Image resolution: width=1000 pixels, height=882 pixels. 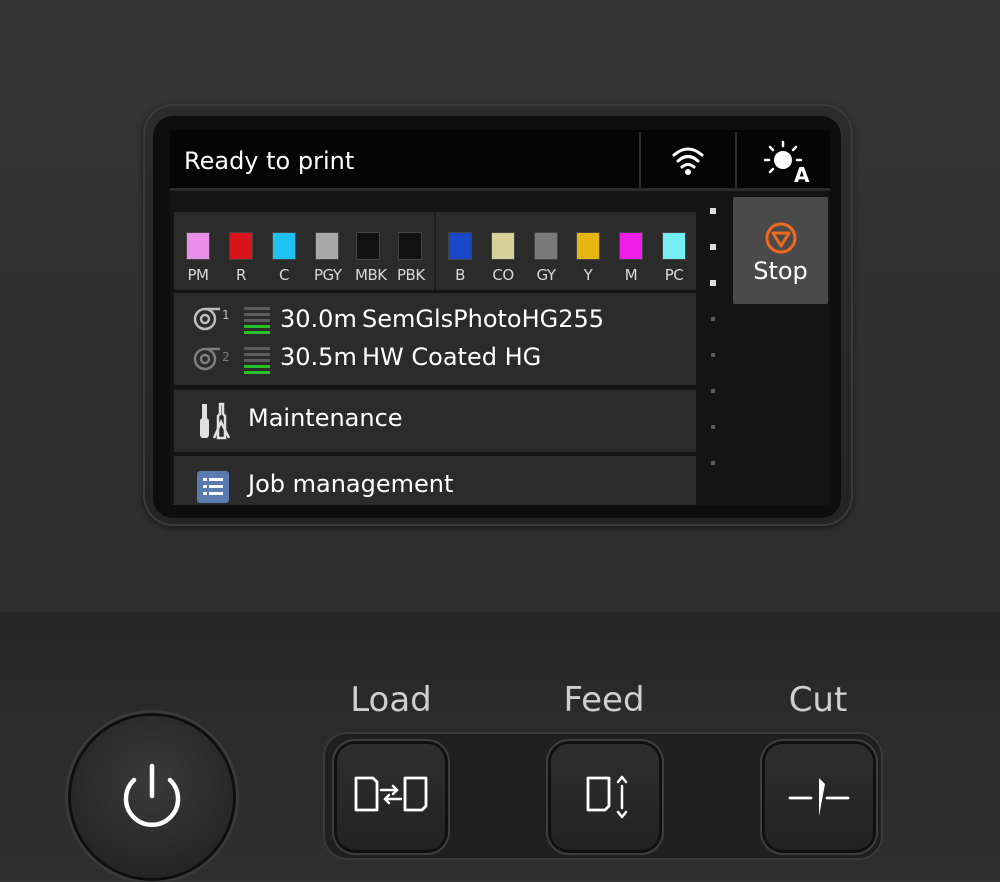 What do you see at coordinates (213, 487) in the screenshot?
I see `job-list-icon` at bounding box center [213, 487].